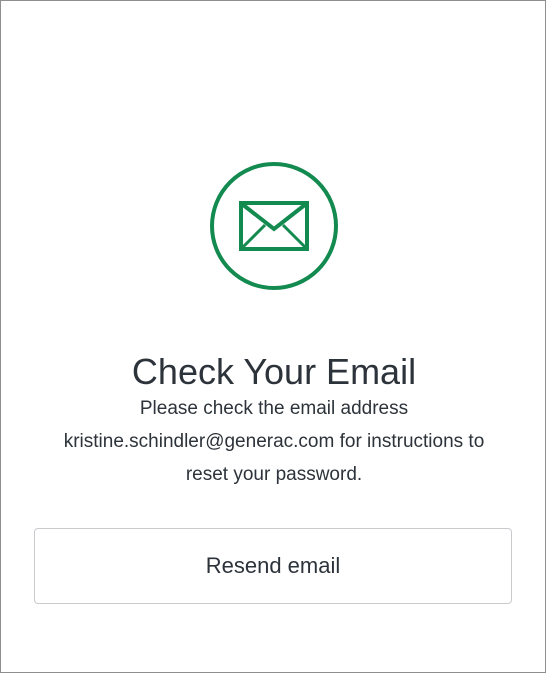 This screenshot has height=673, width=546. Describe the element at coordinates (273, 566) in the screenshot. I see `resend-email-button: Resend email` at that location.